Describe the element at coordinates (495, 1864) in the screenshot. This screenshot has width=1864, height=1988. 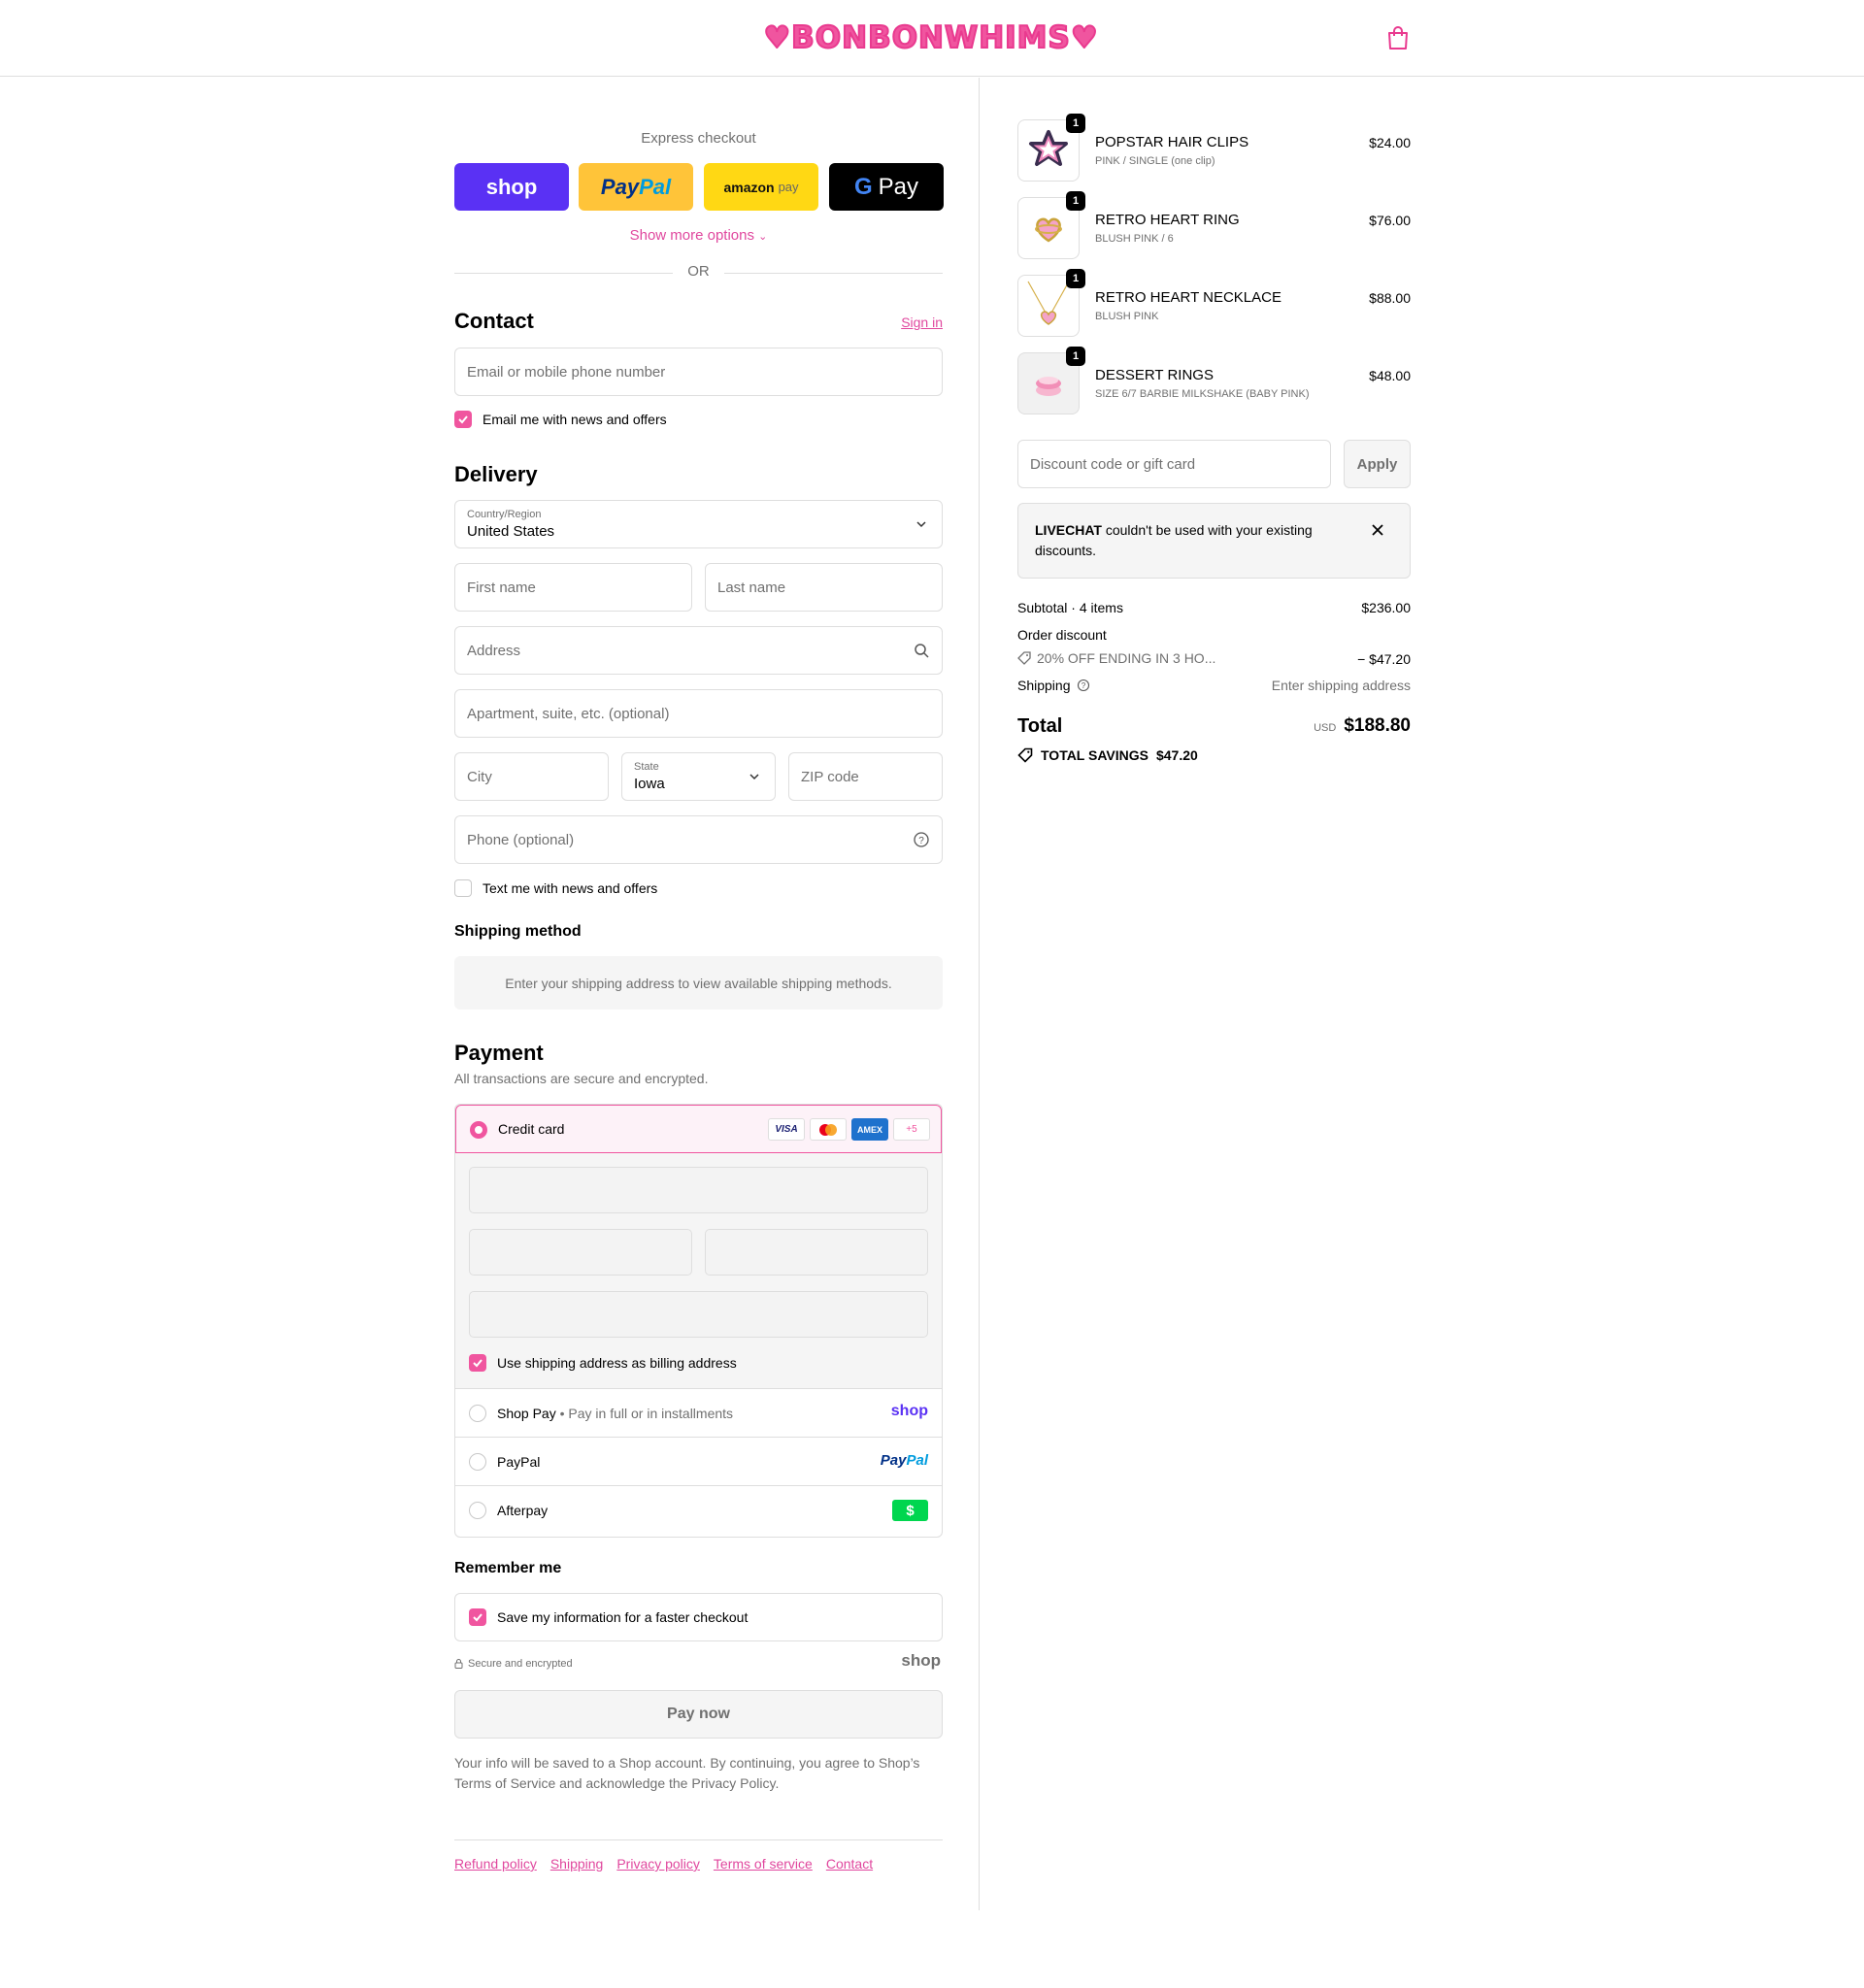
I see `refund-policy-link: Refund policy` at that location.